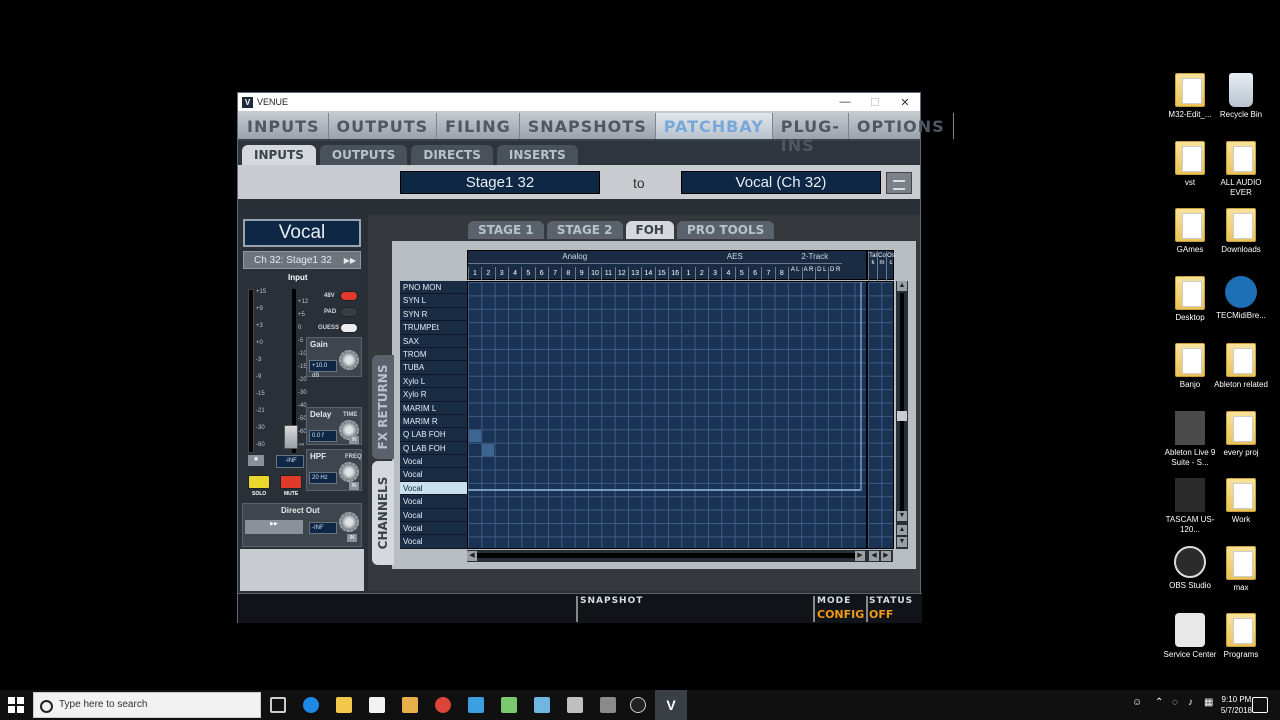 The height and width of the screenshot is (720, 1280). What do you see at coordinates (16, 705) in the screenshot?
I see `windows-start-icon` at bounding box center [16, 705].